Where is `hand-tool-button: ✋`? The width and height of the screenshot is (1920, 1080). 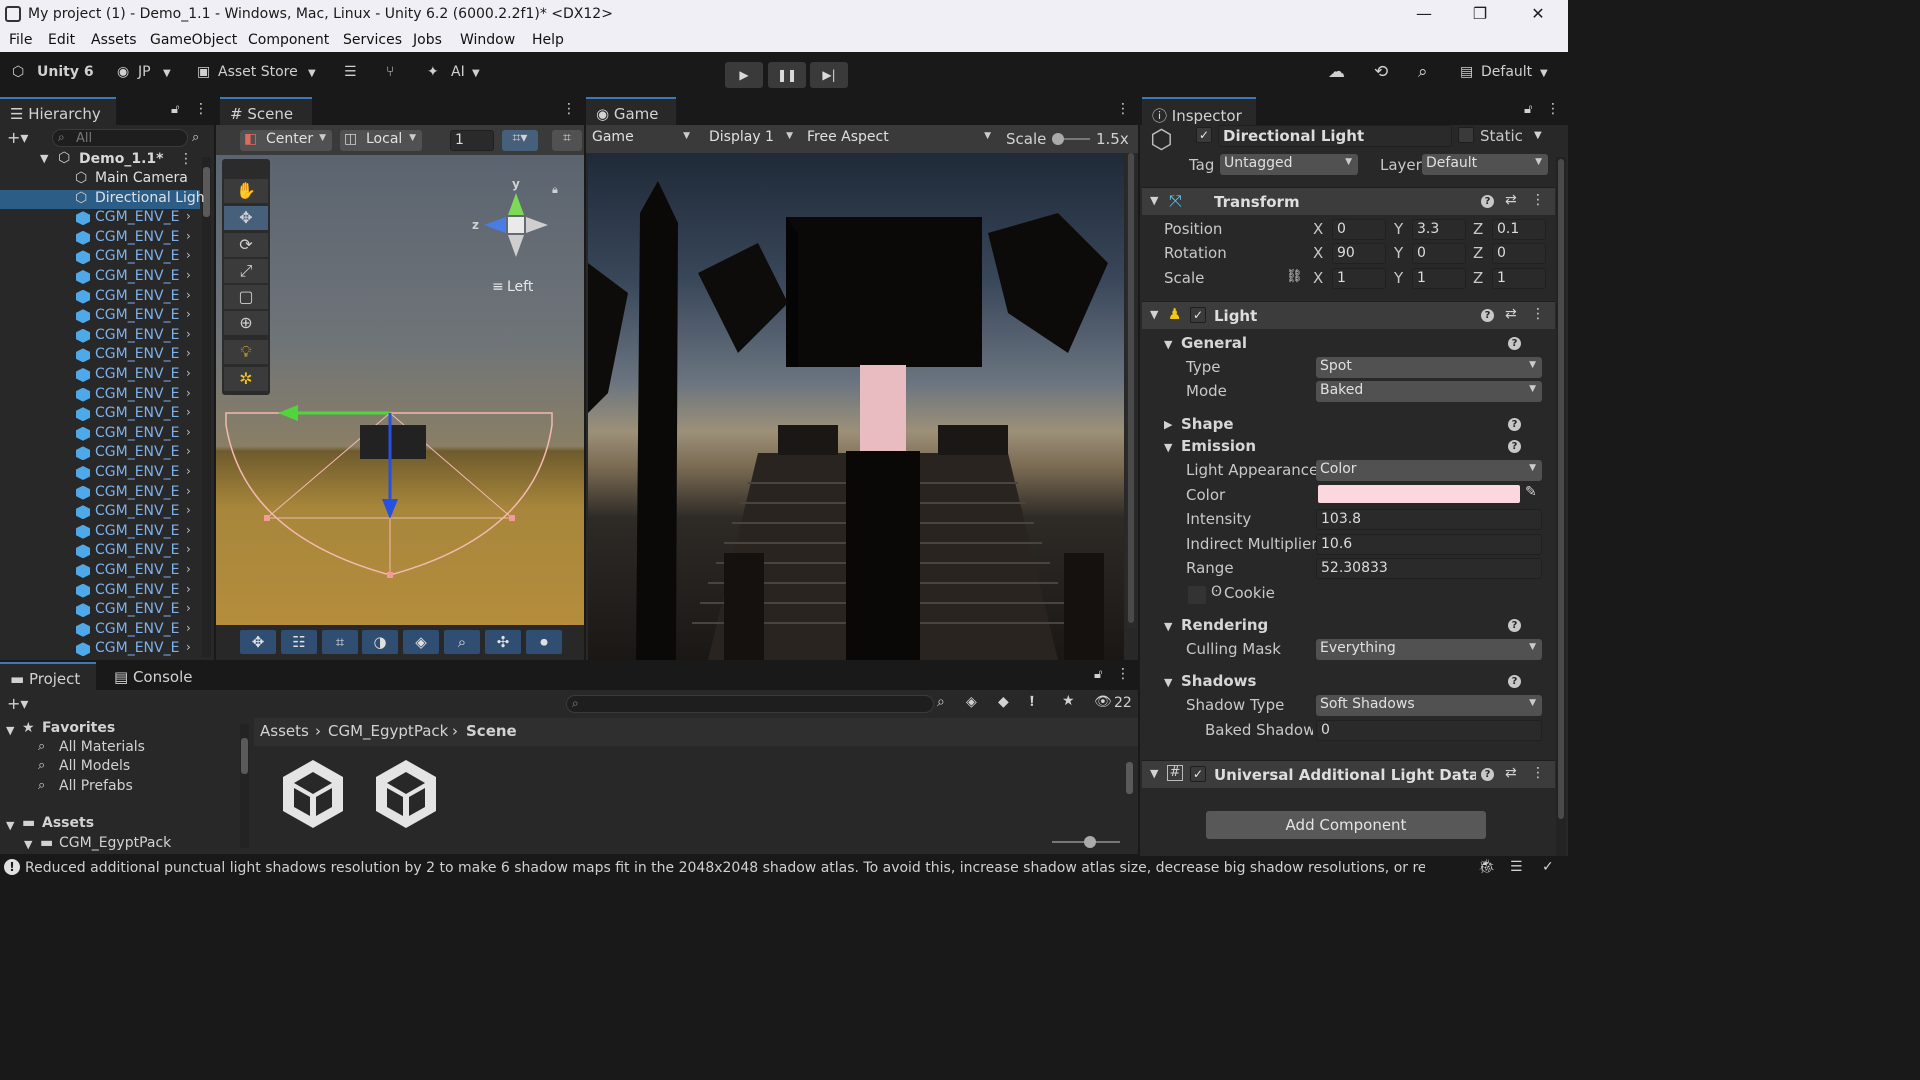 hand-tool-button: ✋ is located at coordinates (246, 191).